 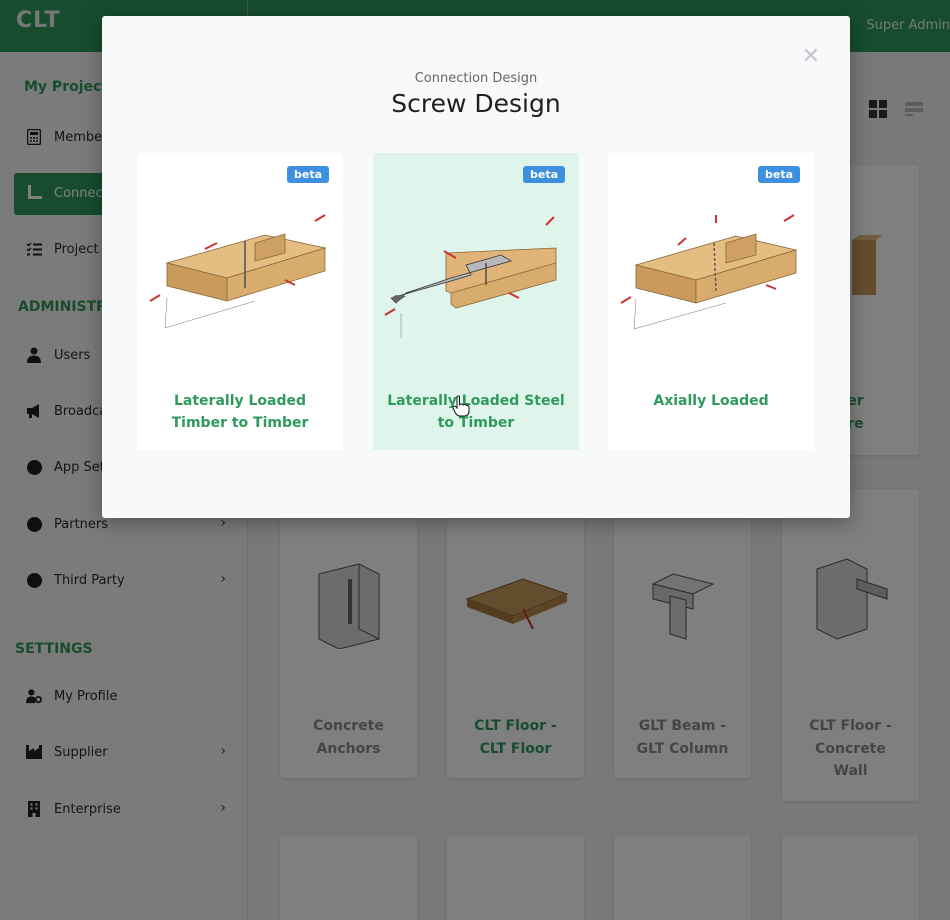 What do you see at coordinates (240, 401) in the screenshot?
I see `option-label-line: Laterally Loaded` at bounding box center [240, 401].